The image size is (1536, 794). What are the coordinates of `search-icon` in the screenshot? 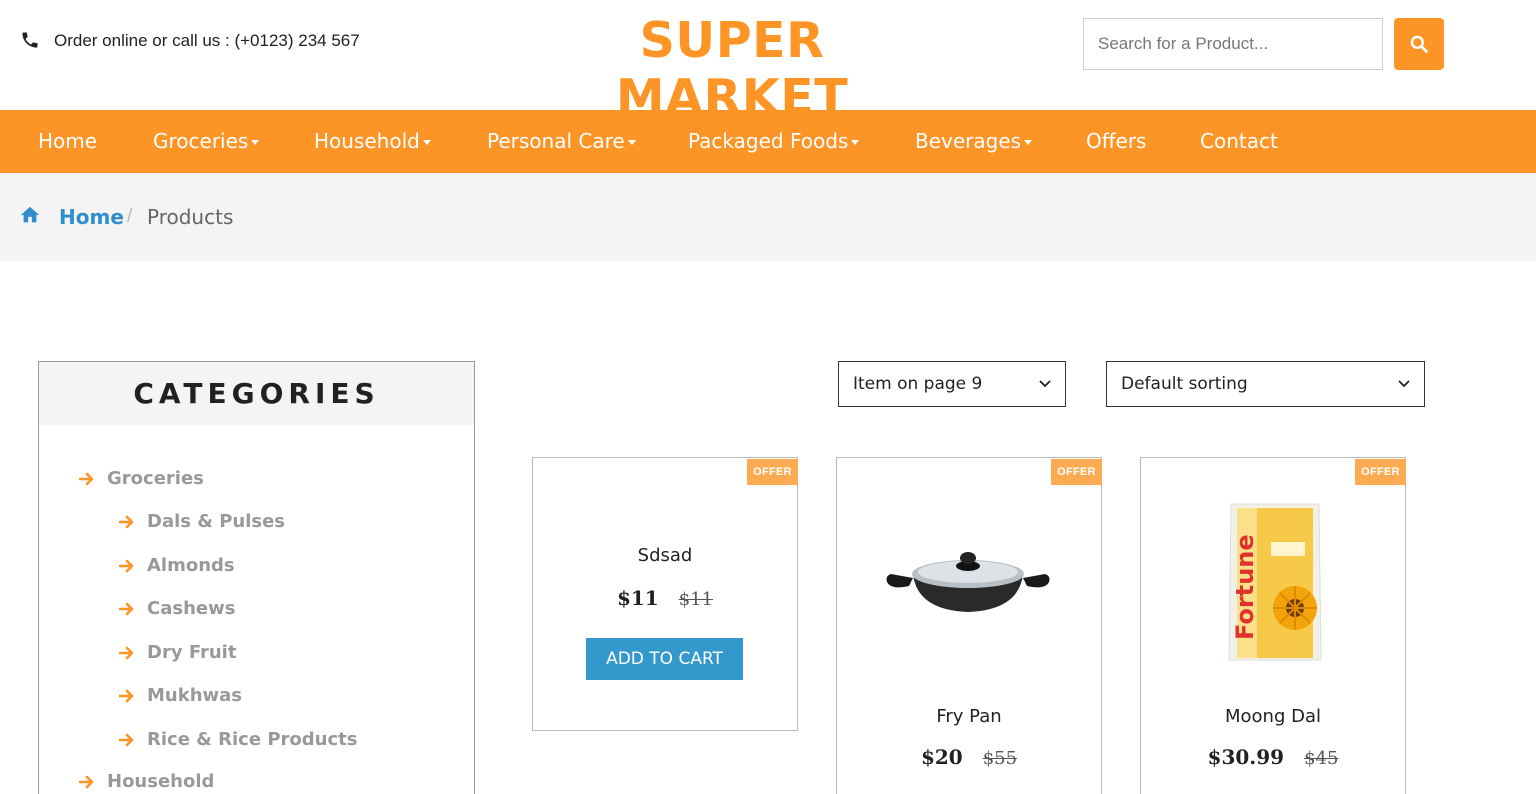 It's located at (1419, 44).